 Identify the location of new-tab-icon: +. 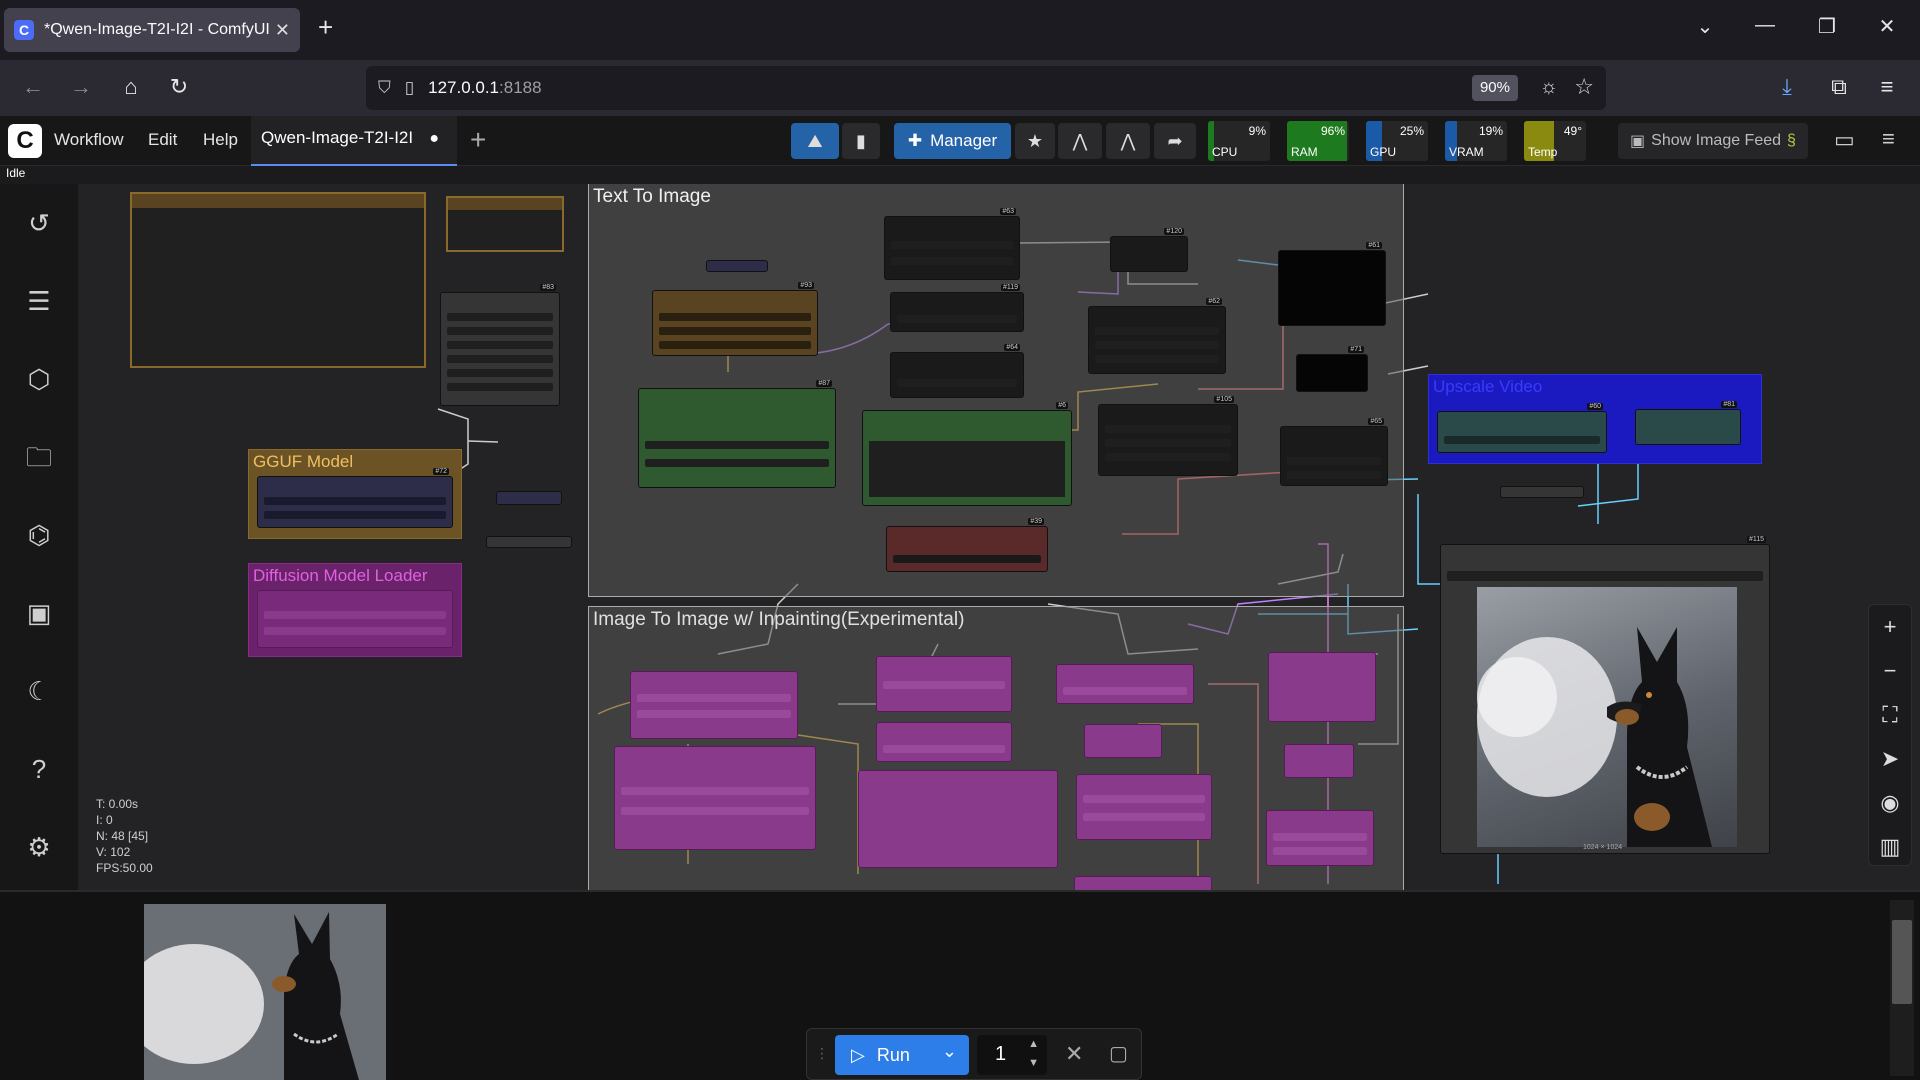
(325, 27).